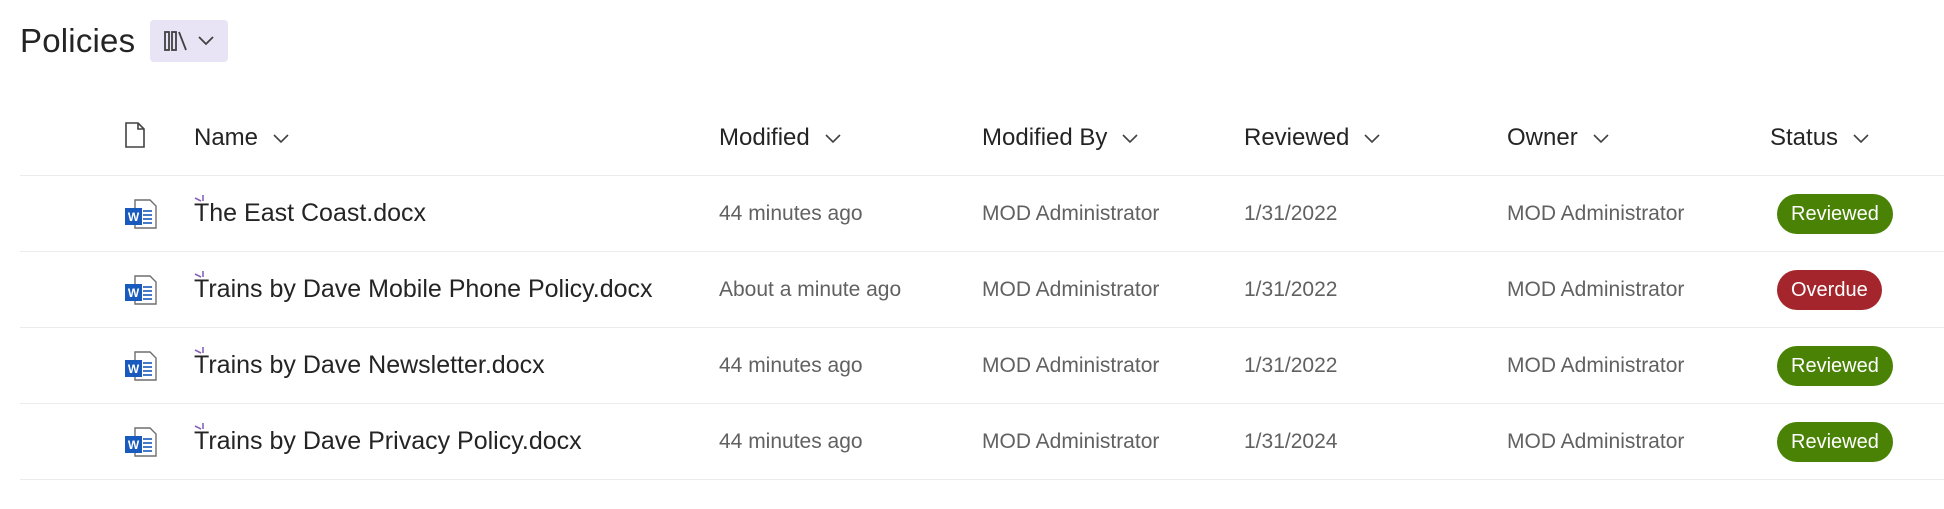  What do you see at coordinates (1045, 137) in the screenshot?
I see `modified-by-column-label: Modified By` at bounding box center [1045, 137].